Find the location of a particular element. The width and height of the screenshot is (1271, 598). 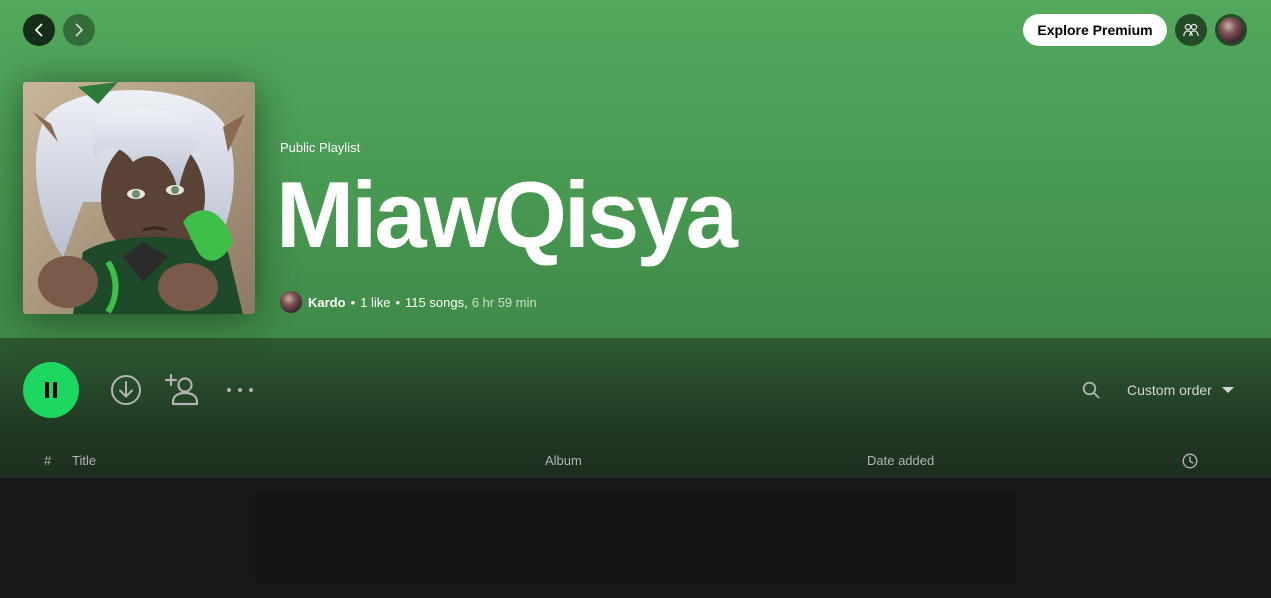

explore-premium-button: Explore Premium is located at coordinates (1095, 30).